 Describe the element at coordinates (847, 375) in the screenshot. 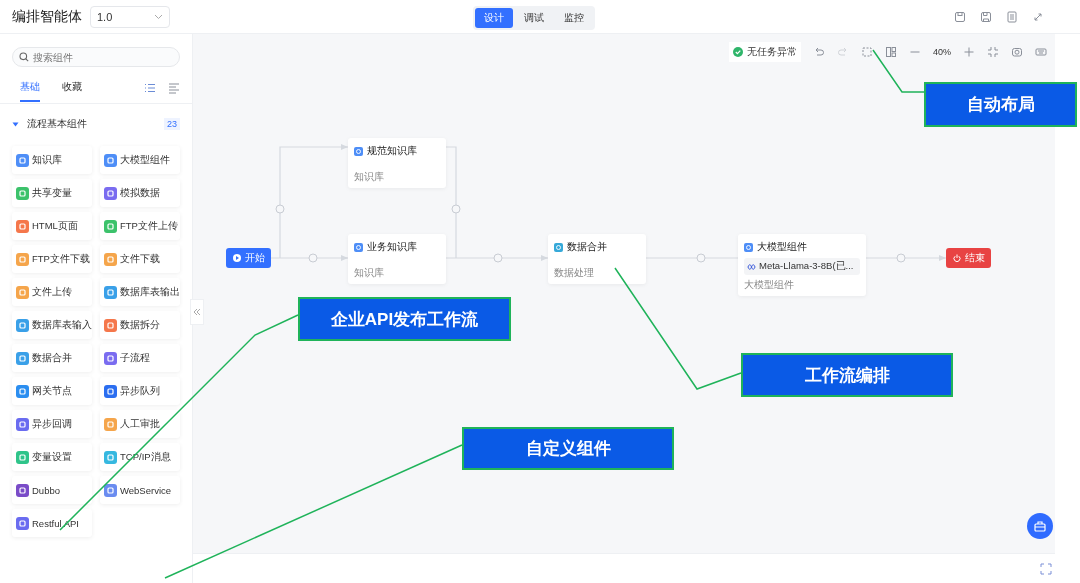

I see `callout-label: 工作流编排` at that location.